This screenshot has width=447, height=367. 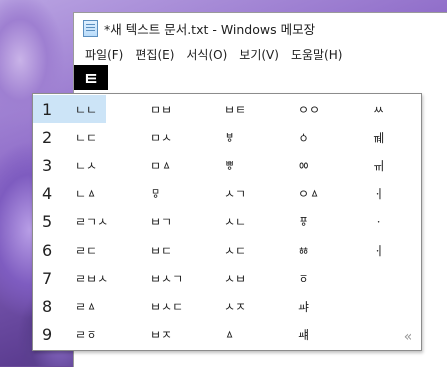 What do you see at coordinates (378, 109) in the screenshot?
I see `candidate-item: ㅆ` at bounding box center [378, 109].